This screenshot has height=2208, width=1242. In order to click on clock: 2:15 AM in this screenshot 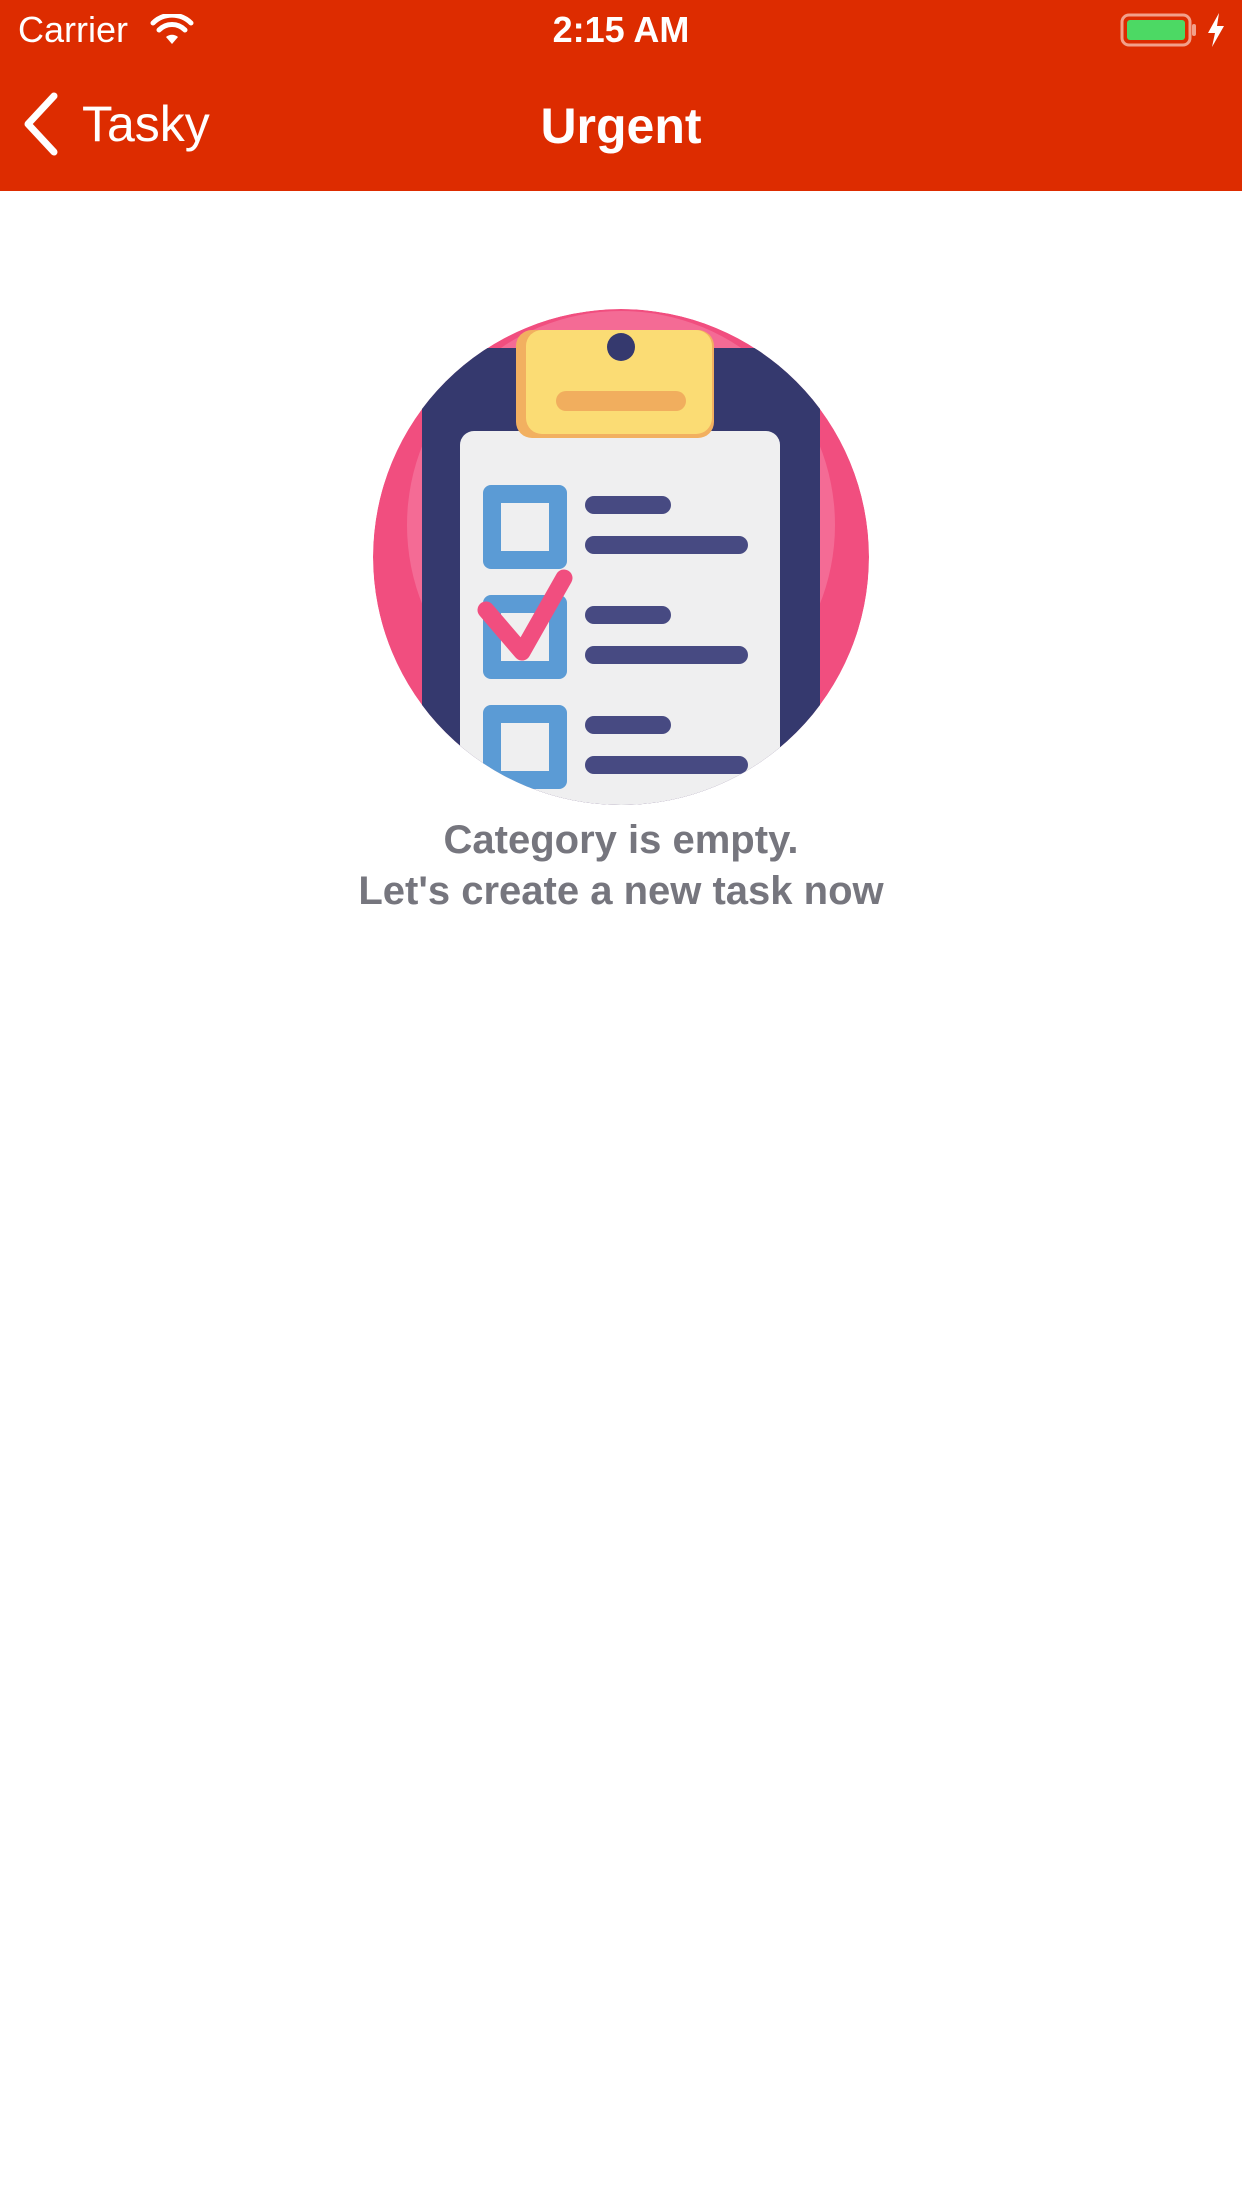, I will do `click(621, 29)`.